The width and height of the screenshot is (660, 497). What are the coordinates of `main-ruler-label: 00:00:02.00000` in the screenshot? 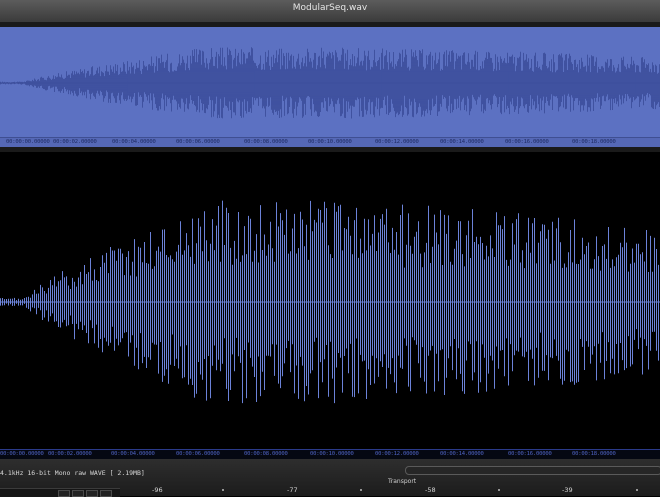 It's located at (70, 454).